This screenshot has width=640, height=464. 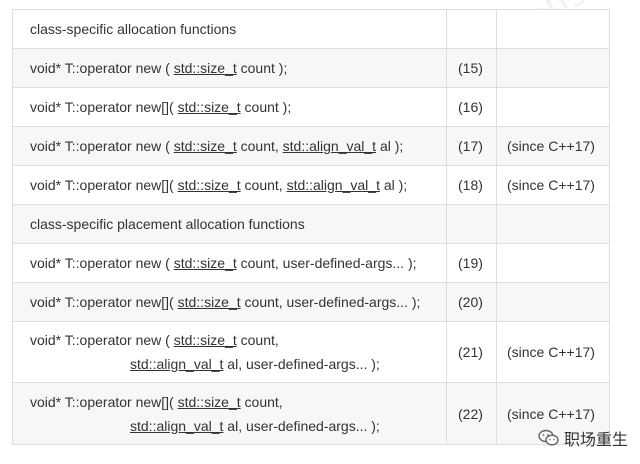 What do you see at coordinates (471, 263) in the screenshot?
I see `overload-number: (19)` at bounding box center [471, 263].